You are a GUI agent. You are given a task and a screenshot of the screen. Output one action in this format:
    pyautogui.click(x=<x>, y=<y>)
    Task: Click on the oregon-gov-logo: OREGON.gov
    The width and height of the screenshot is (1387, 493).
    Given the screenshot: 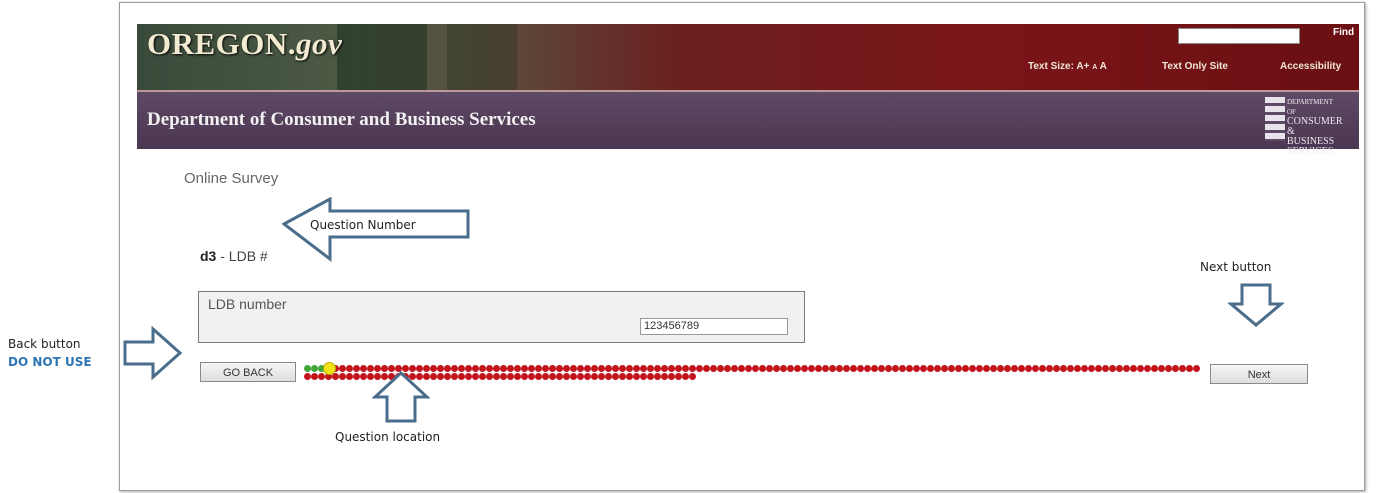 What is the action you would take?
    pyautogui.click(x=244, y=44)
    